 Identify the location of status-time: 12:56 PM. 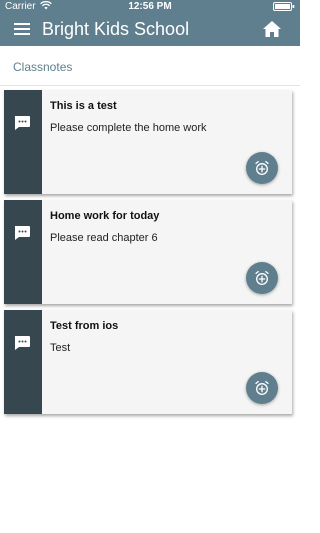
(150, 6).